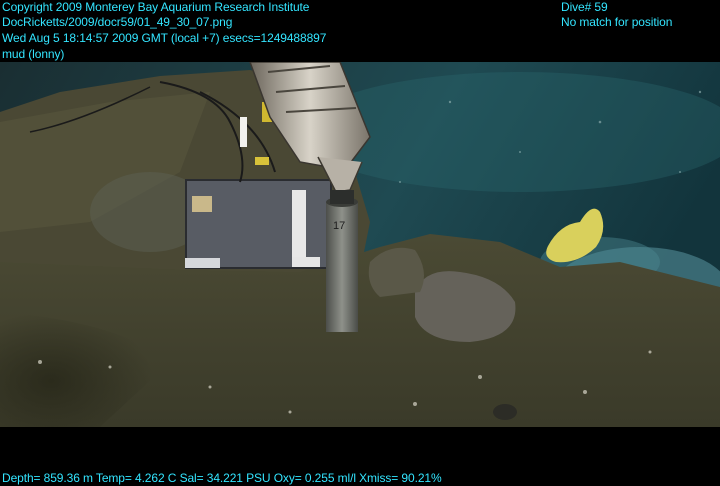 The image size is (720, 486). I want to click on box-label, so click(202, 204).